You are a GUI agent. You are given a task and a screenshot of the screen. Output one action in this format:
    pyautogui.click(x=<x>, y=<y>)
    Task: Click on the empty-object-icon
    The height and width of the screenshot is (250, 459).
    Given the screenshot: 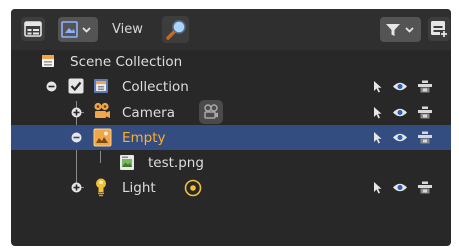 What is the action you would take?
    pyautogui.click(x=102, y=137)
    